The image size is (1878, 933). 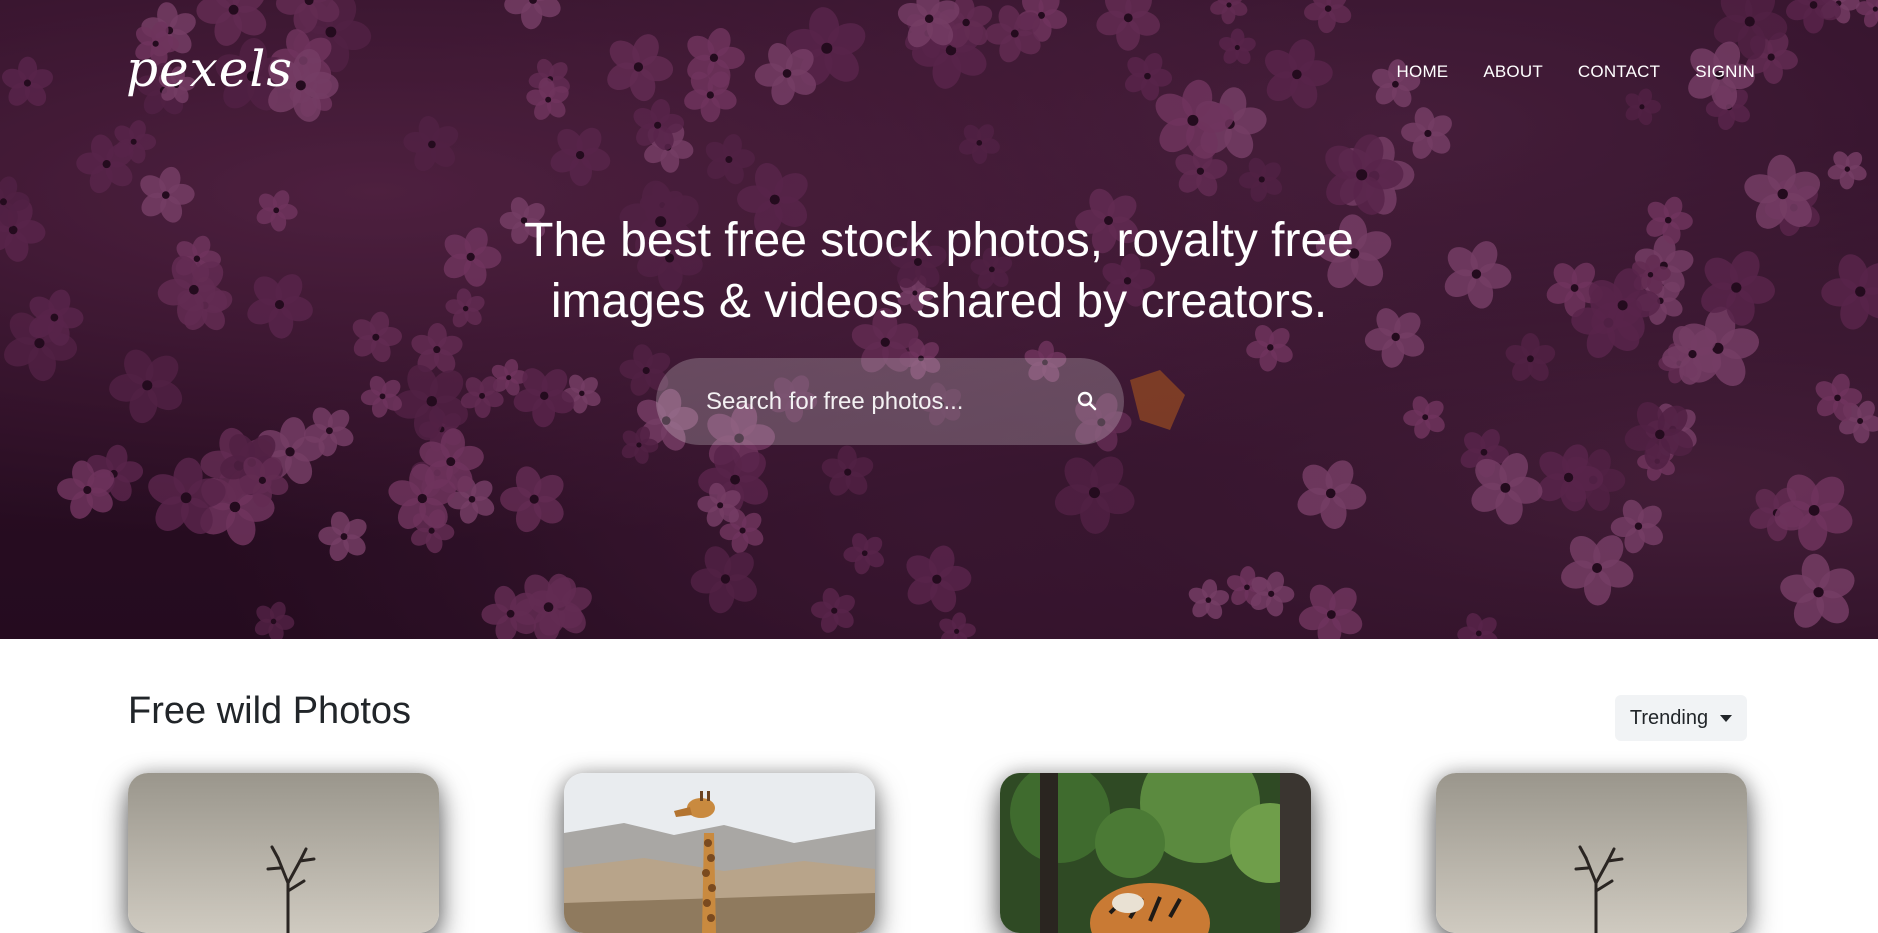 I want to click on nav-home-link: HOME, so click(x=1423, y=72).